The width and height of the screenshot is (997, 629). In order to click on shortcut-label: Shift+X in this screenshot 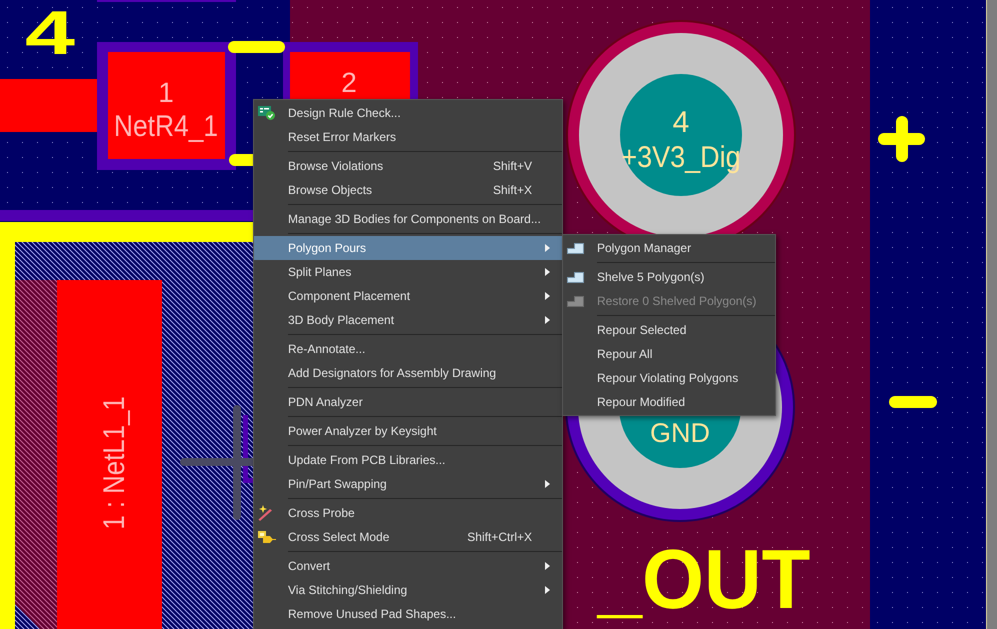, I will do `click(512, 190)`.